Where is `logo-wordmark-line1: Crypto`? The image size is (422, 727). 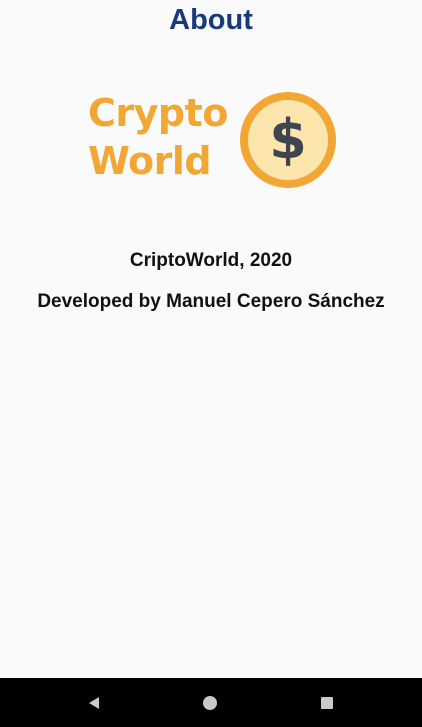
logo-wordmark-line1: Crypto is located at coordinates (158, 113).